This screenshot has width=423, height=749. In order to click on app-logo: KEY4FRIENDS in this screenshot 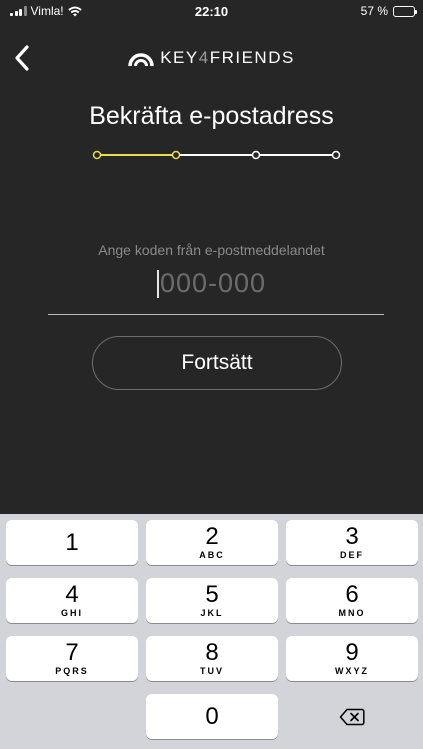, I will do `click(211, 58)`.